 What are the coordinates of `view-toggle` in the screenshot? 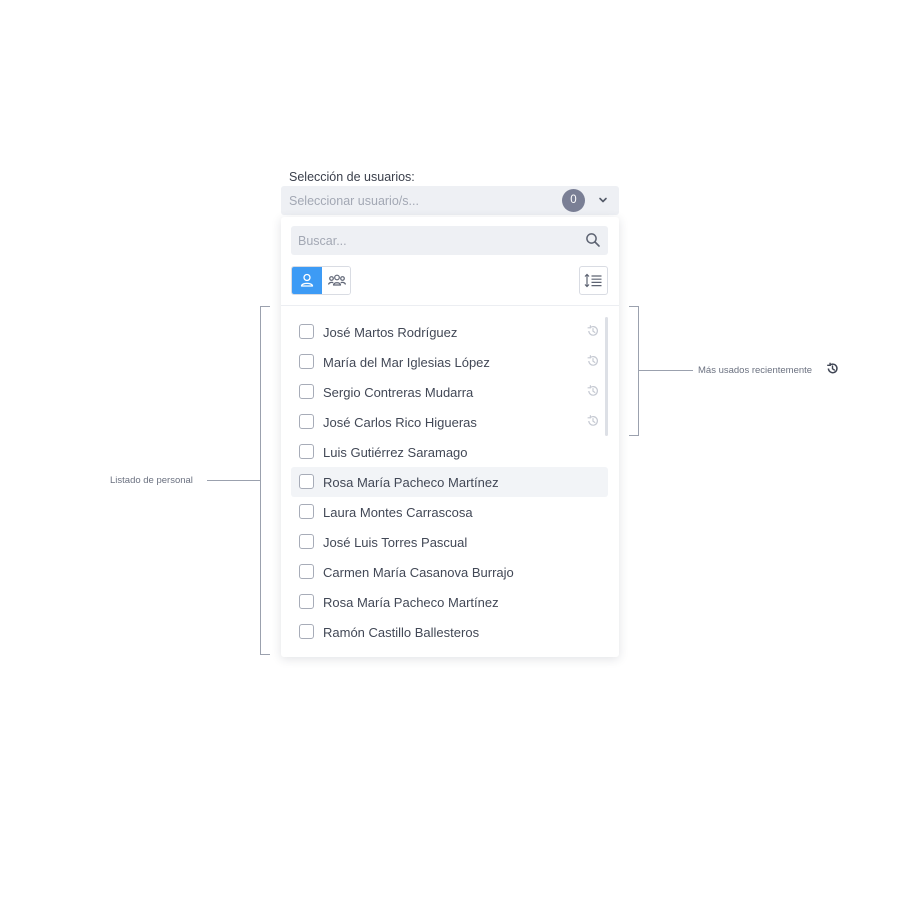 It's located at (321, 280).